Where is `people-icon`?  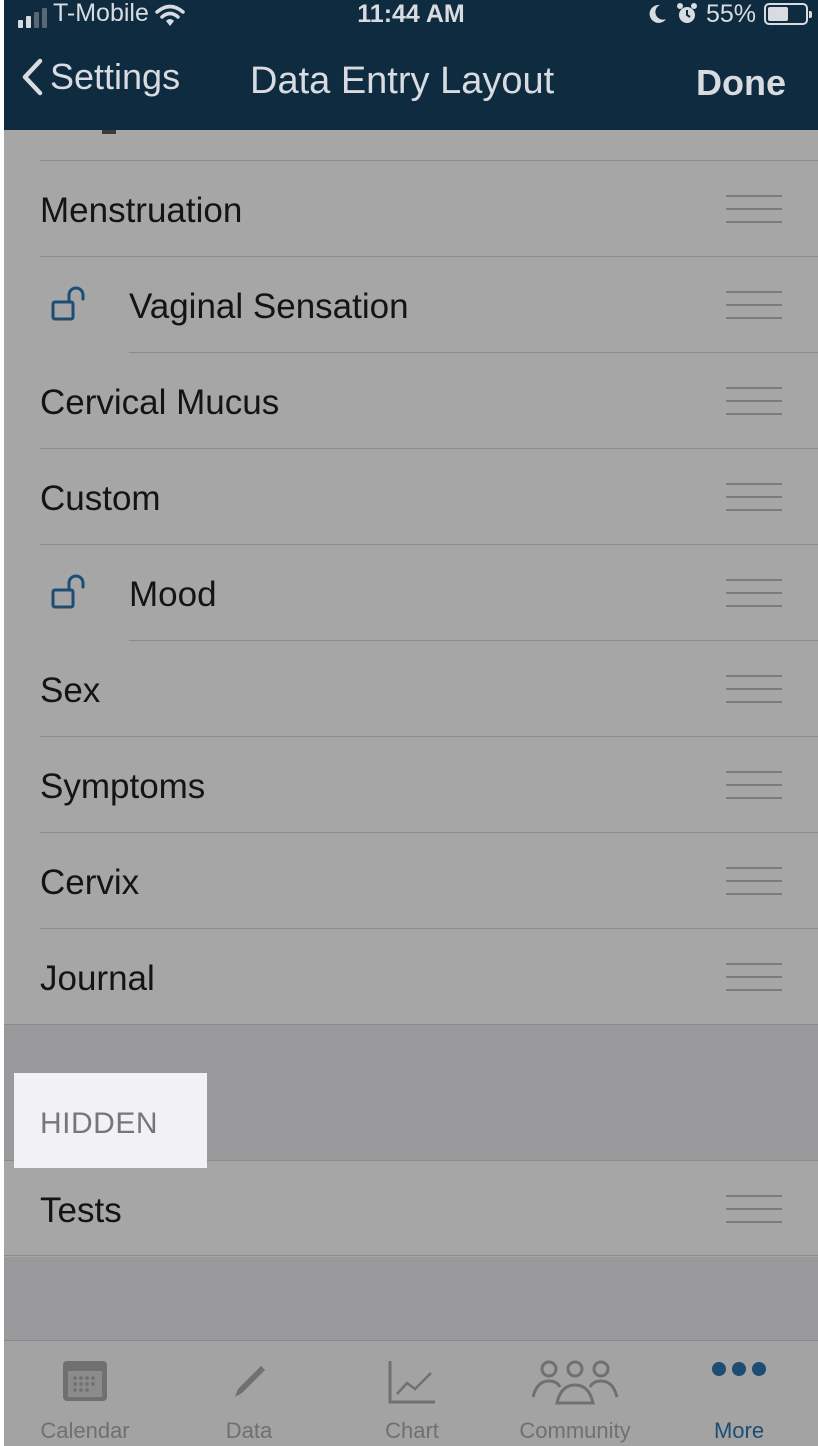
people-icon is located at coordinates (575, 1384).